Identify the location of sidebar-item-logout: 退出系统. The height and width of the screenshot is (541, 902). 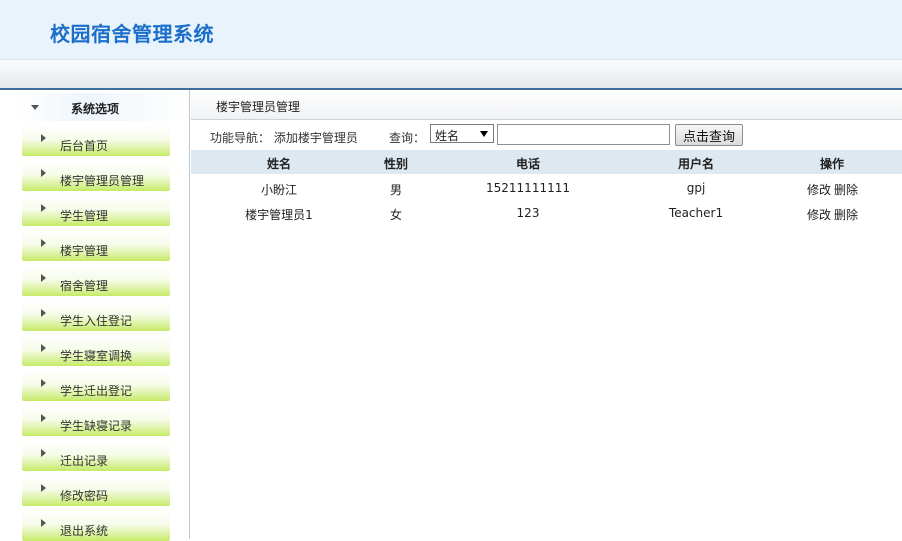
(96, 526).